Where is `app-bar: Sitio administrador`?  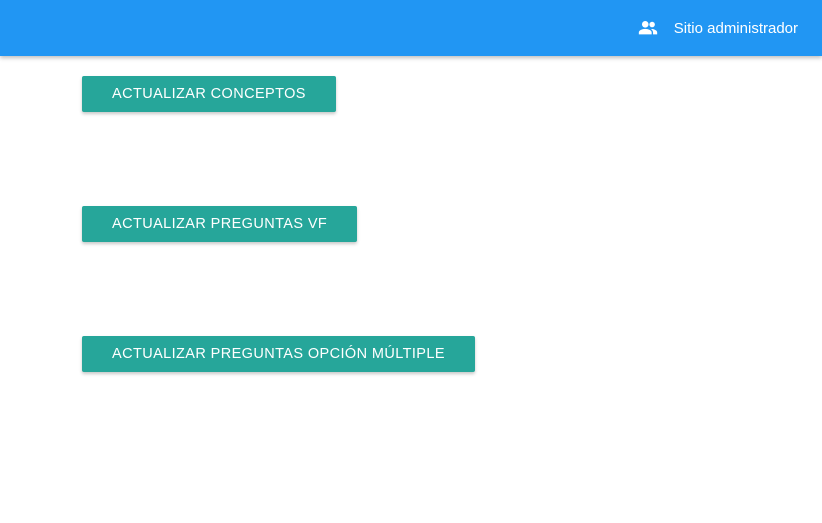
app-bar: Sitio administrador is located at coordinates (411, 28).